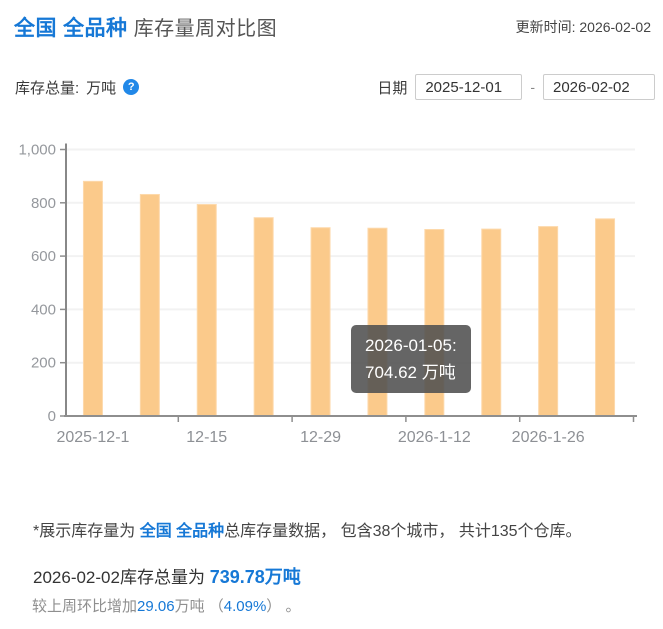 The image size is (663, 629). Describe the element at coordinates (469, 87) in the screenshot. I see `date-start-input` at that location.